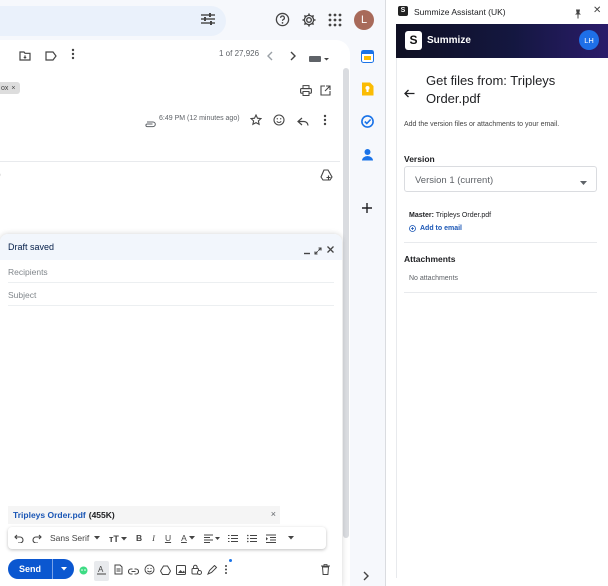 The image size is (608, 586). Describe the element at coordinates (279, 122) in the screenshot. I see `emoji-reaction-icon` at that location.